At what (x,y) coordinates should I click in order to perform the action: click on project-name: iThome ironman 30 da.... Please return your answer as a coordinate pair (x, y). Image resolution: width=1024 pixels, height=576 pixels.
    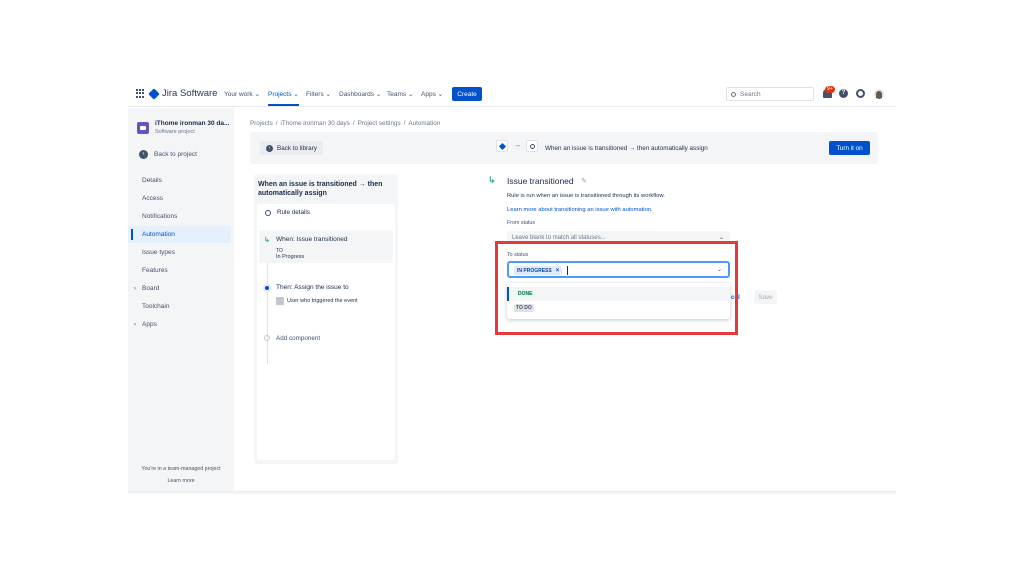
    Looking at the image, I should click on (192, 123).